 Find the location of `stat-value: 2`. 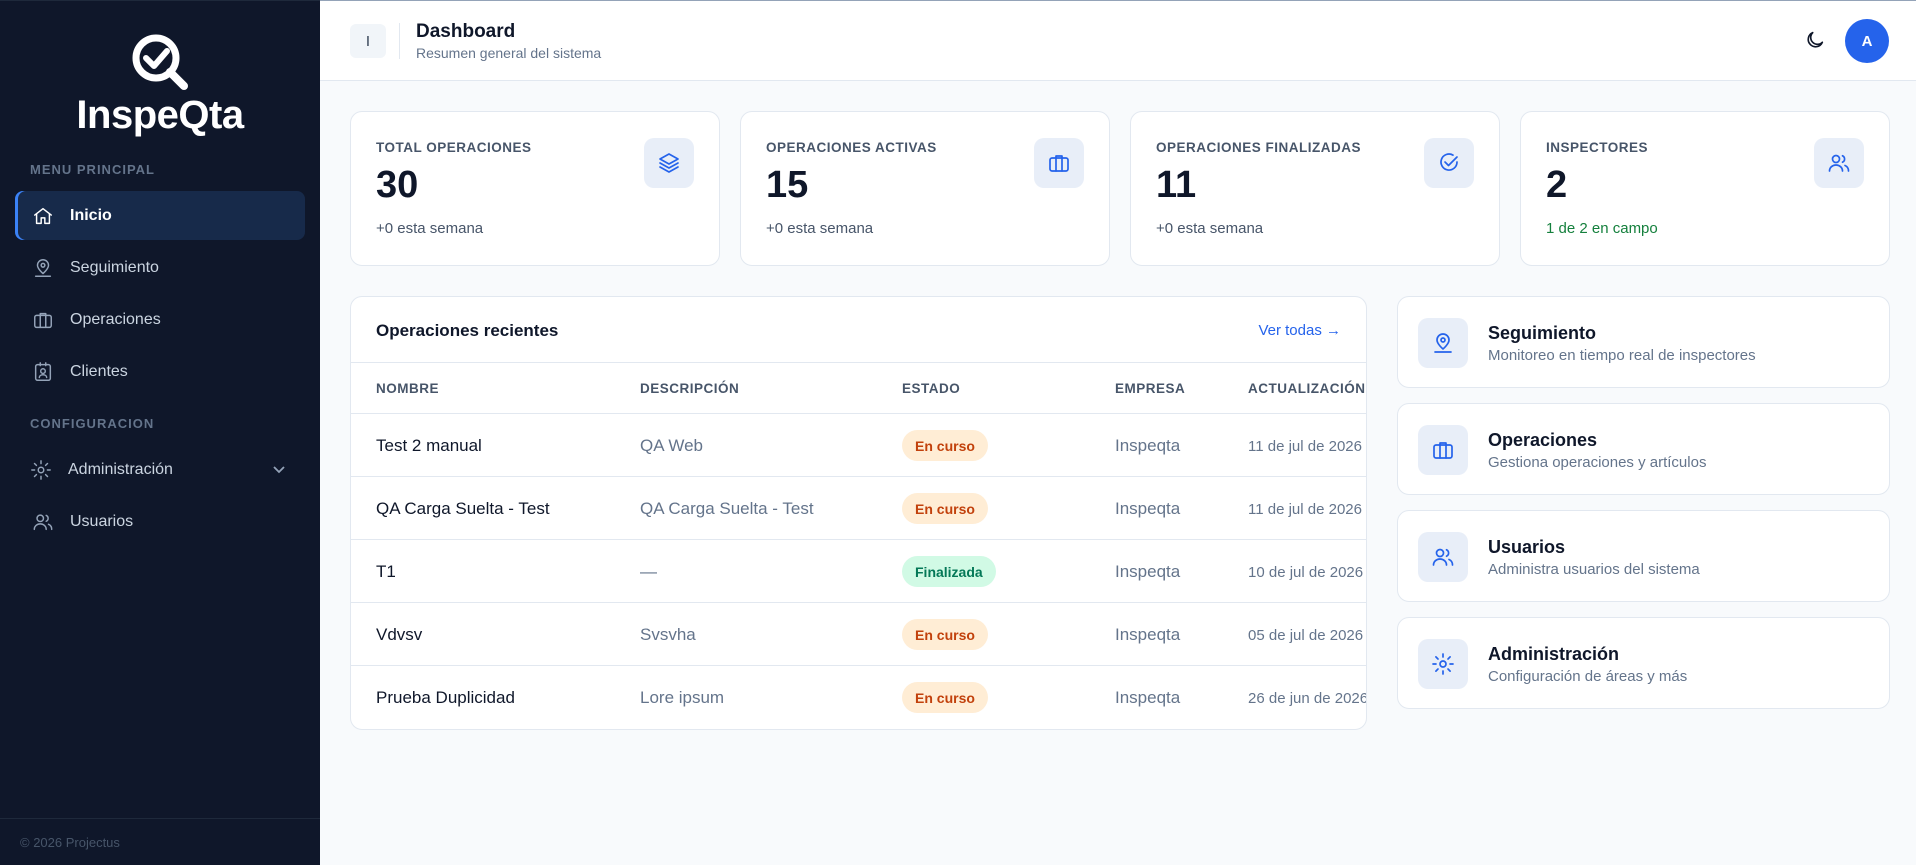

stat-value: 2 is located at coordinates (1557, 185).